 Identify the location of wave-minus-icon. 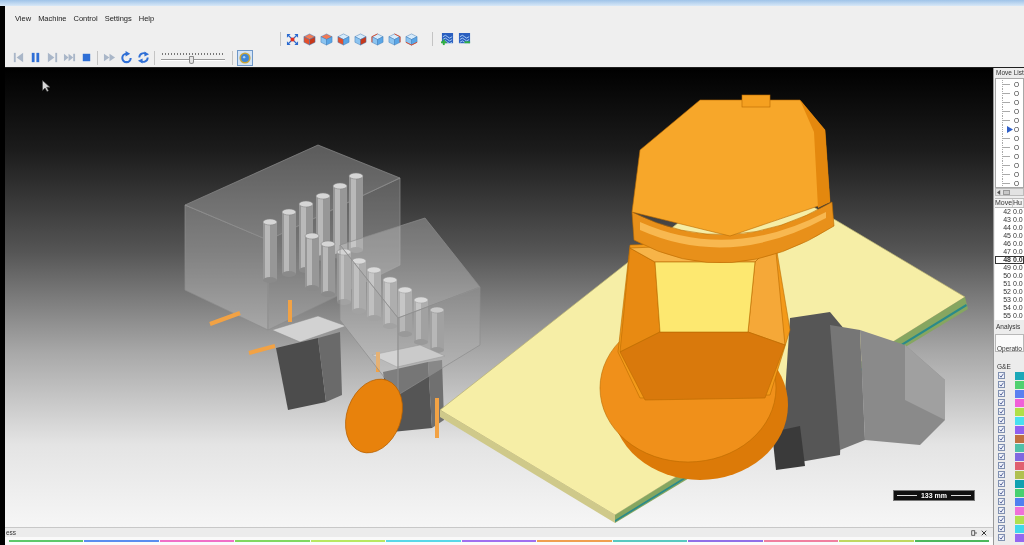
(464, 39).